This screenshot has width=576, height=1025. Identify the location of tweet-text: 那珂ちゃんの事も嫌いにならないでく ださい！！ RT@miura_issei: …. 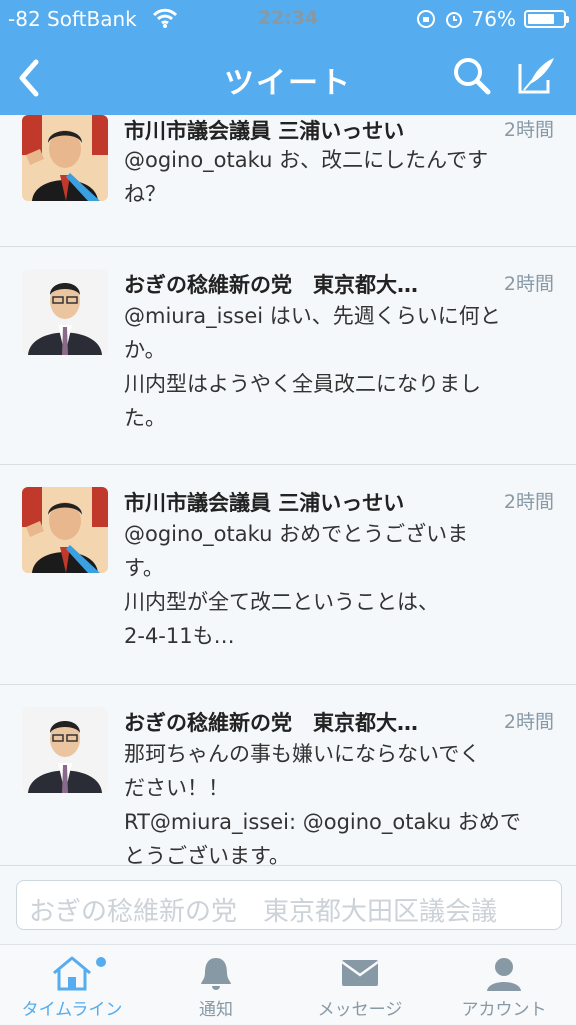
(340, 801).